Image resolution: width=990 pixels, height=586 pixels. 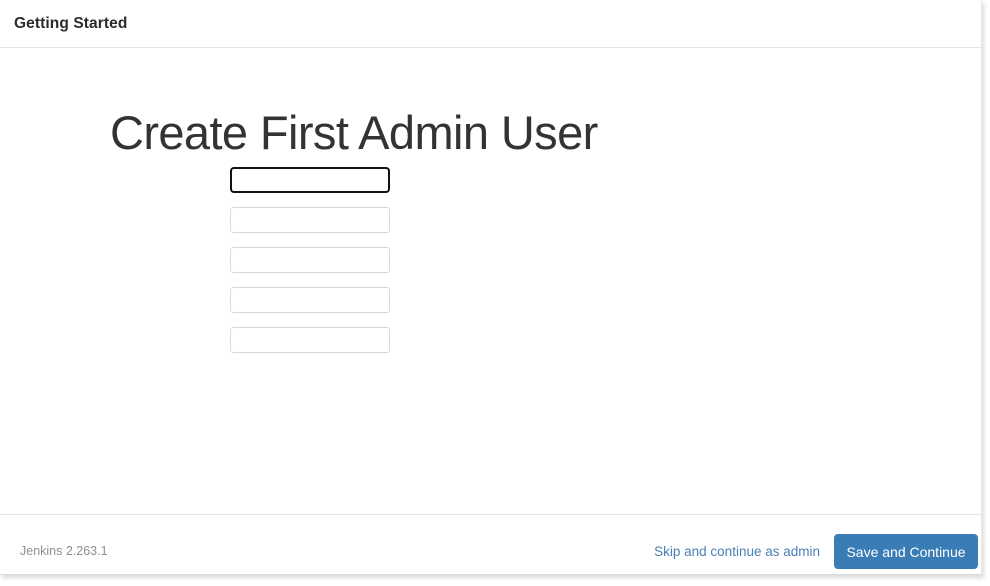 I want to click on page-title: Getting Started, so click(x=71, y=23).